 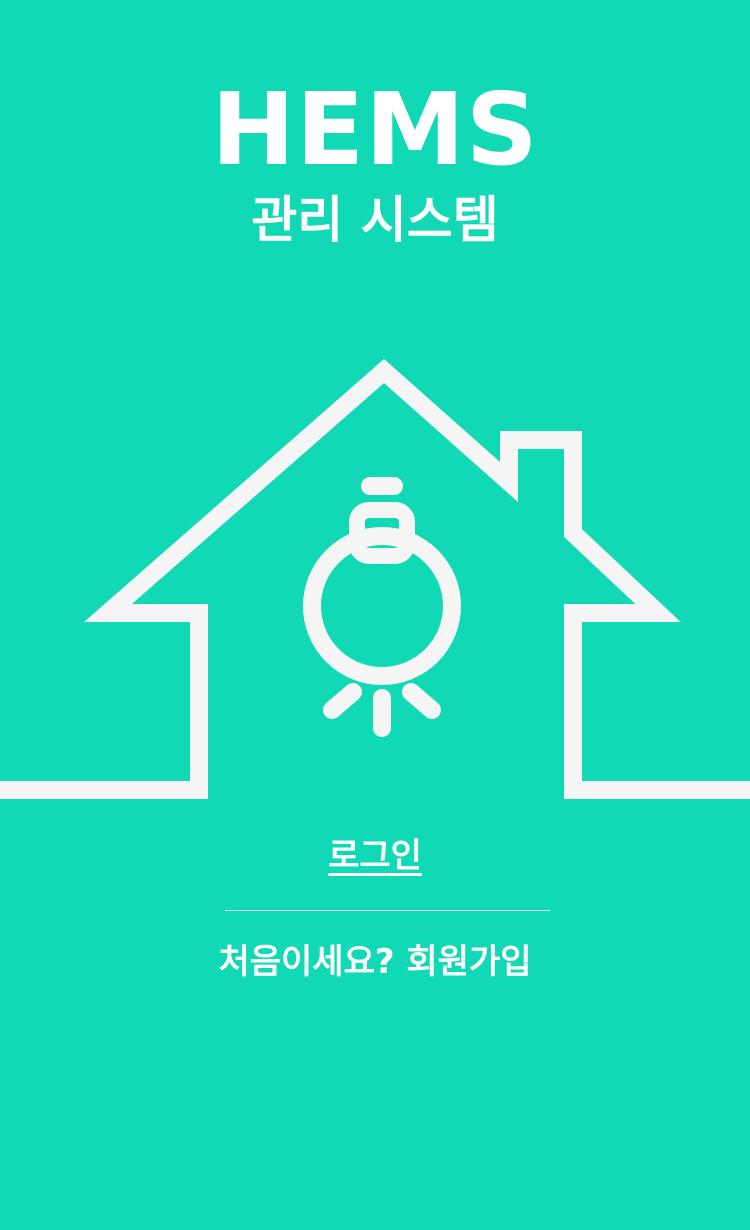 I want to click on divider, so click(x=387, y=910).